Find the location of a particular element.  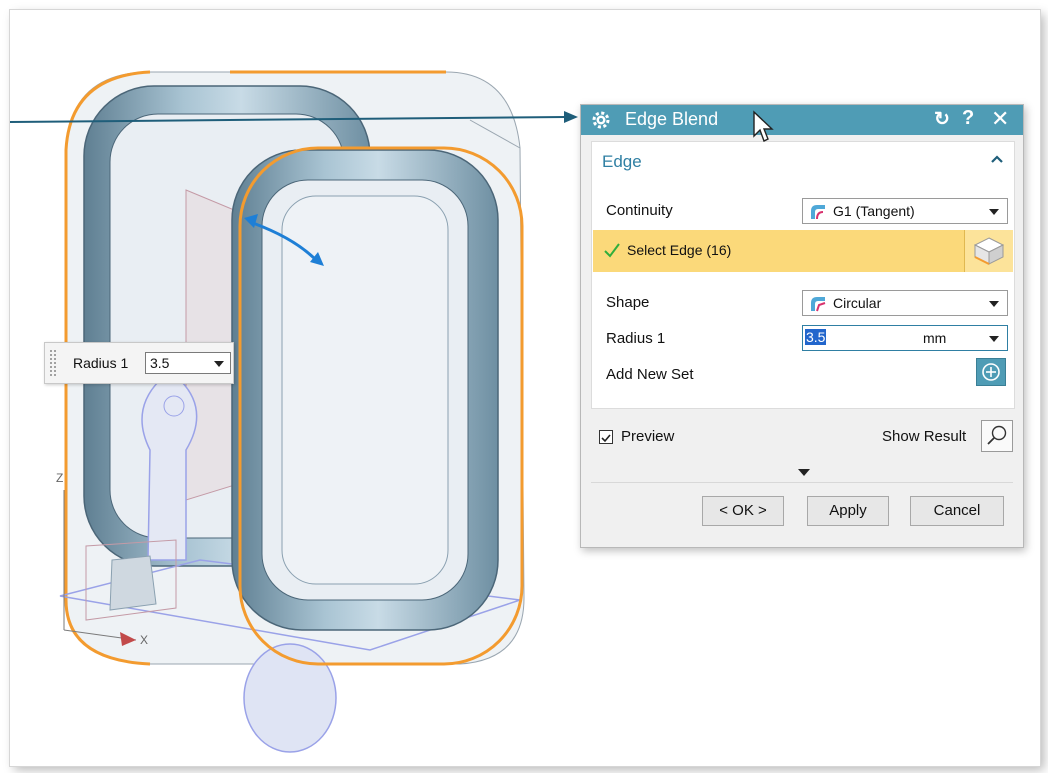

show-result-button is located at coordinates (997, 436).